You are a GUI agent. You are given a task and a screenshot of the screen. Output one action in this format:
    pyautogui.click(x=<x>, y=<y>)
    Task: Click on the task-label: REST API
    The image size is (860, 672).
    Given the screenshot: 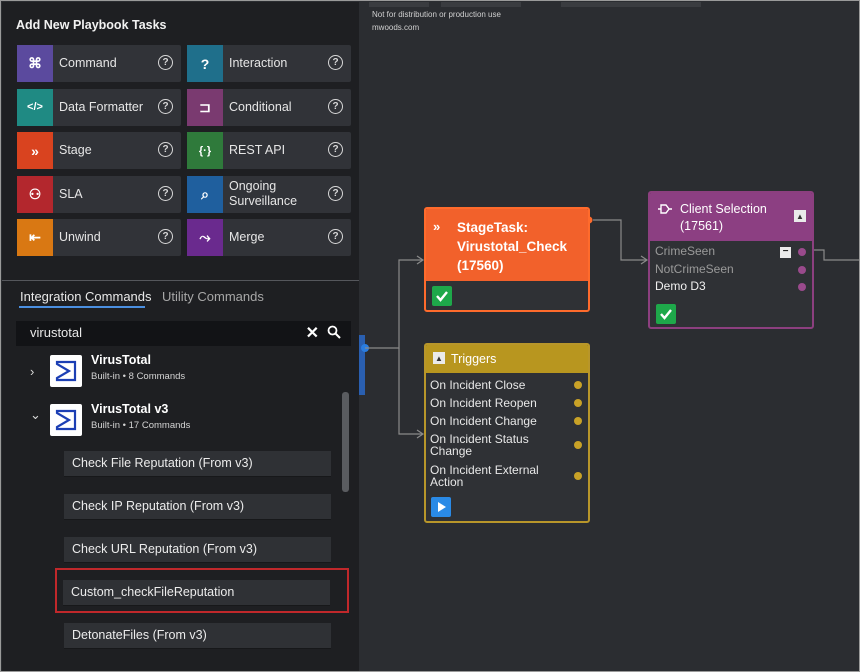 What is the action you would take?
    pyautogui.click(x=257, y=150)
    